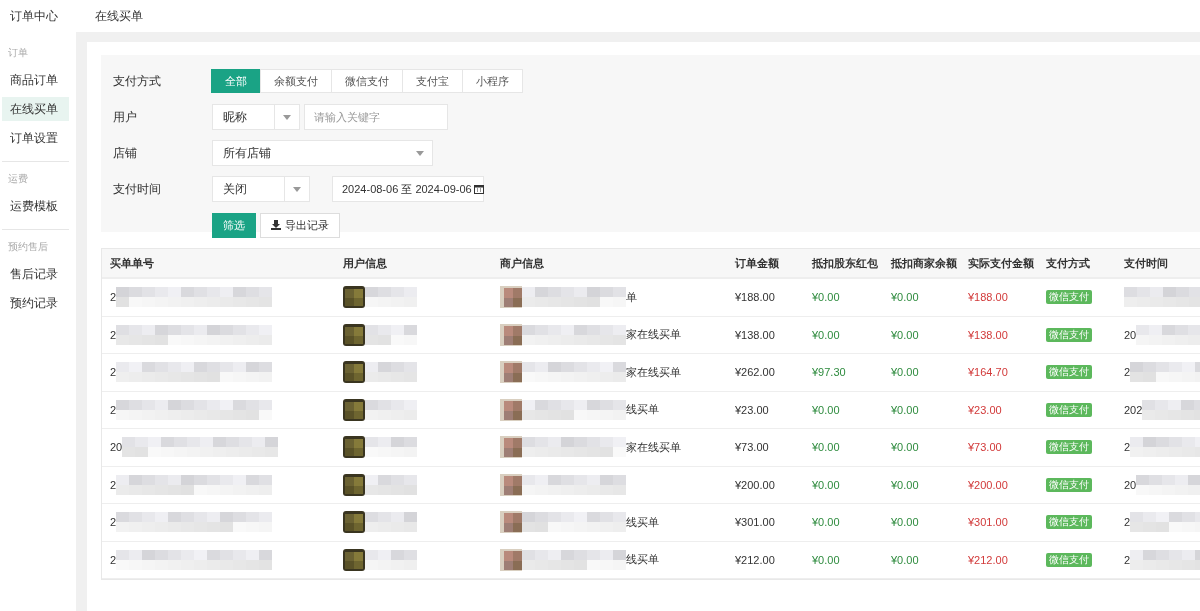 The width and height of the screenshot is (1200, 611). Describe the element at coordinates (116, 447) in the screenshot. I see `order-number: 20` at that location.